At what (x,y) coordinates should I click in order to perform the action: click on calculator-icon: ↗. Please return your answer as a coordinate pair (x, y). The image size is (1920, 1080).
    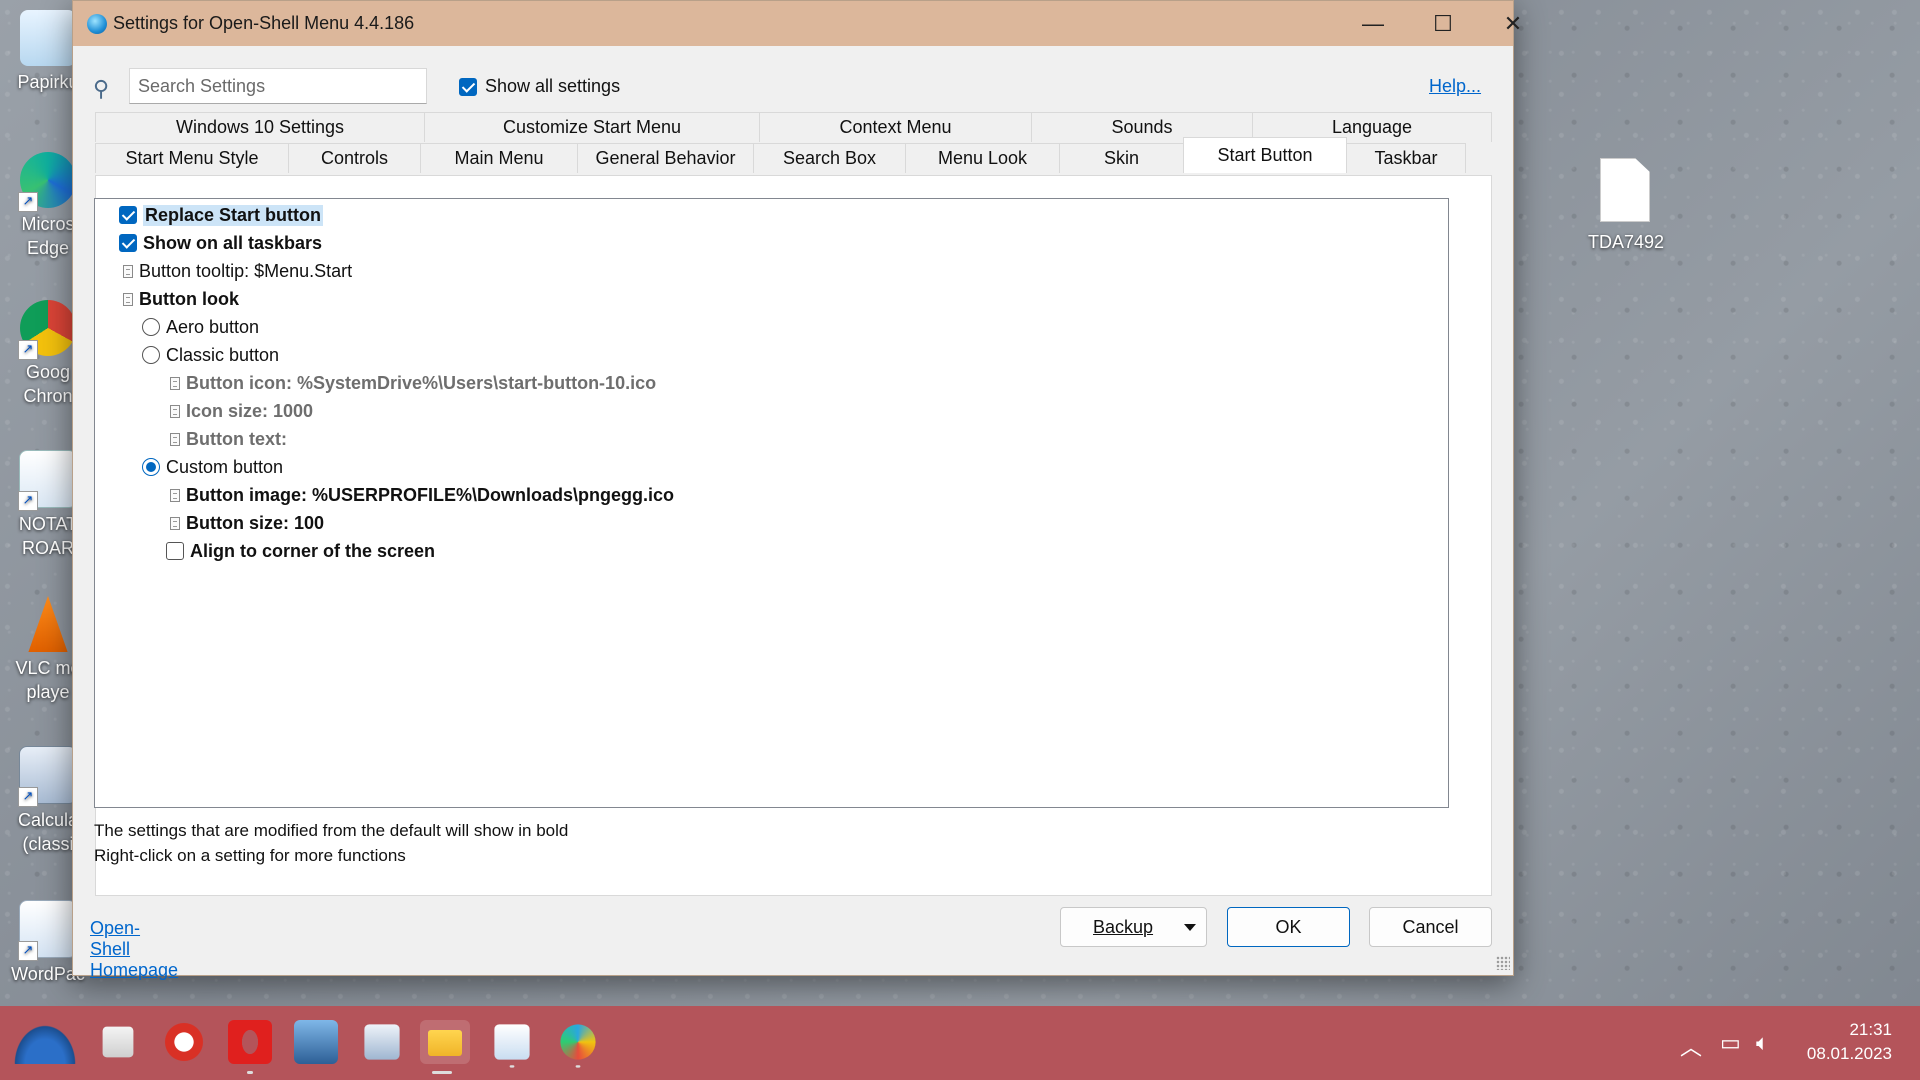
    Looking at the image, I should click on (47, 776).